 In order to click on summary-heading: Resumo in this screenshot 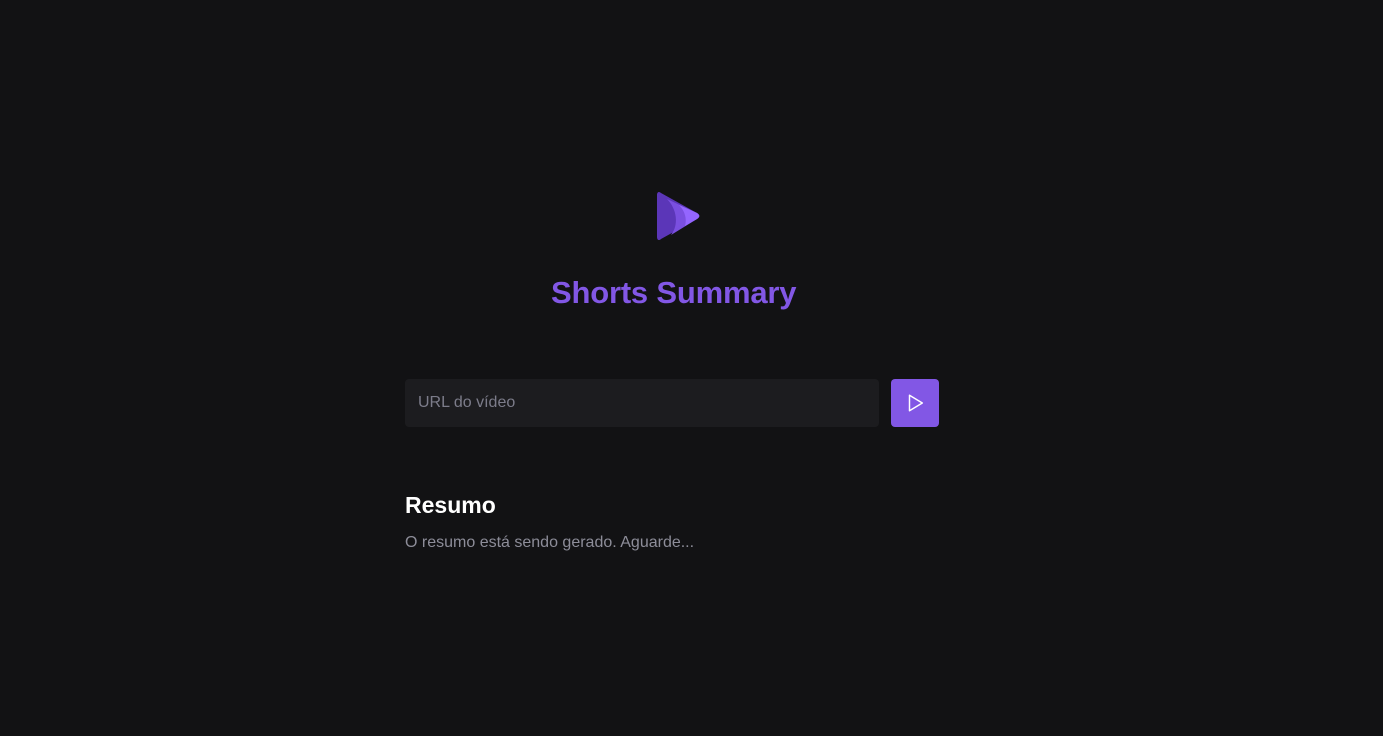, I will do `click(450, 505)`.